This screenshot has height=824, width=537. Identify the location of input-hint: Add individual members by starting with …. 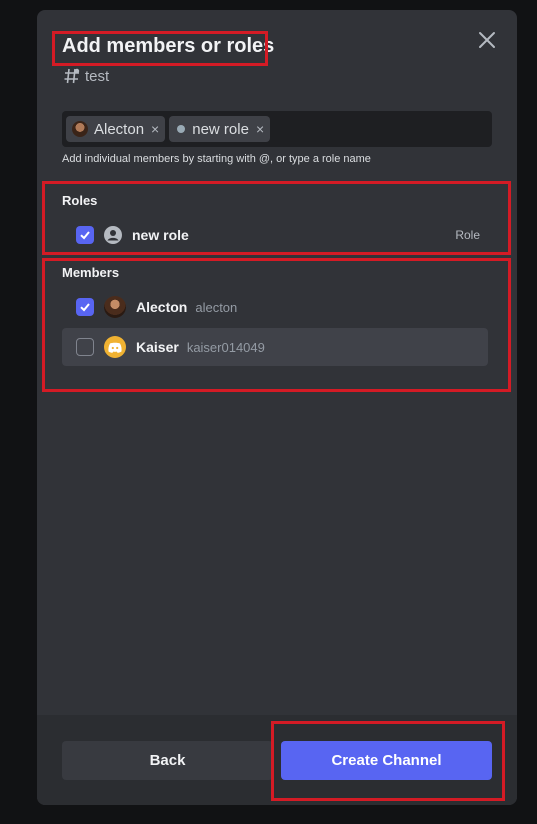
(216, 159).